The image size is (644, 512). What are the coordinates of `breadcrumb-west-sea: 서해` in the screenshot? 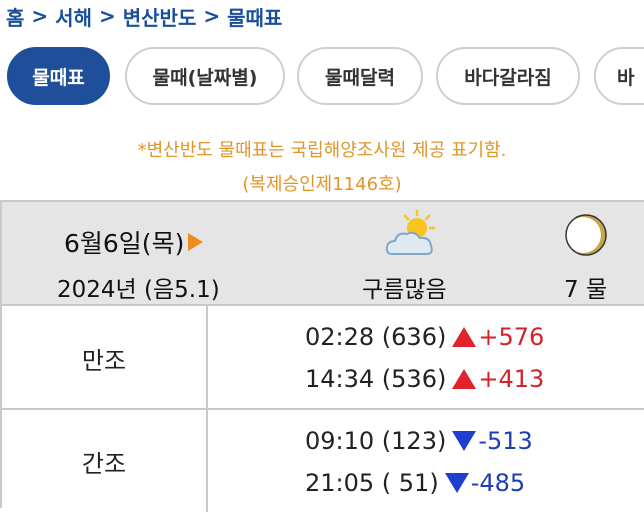 It's located at (73, 16).